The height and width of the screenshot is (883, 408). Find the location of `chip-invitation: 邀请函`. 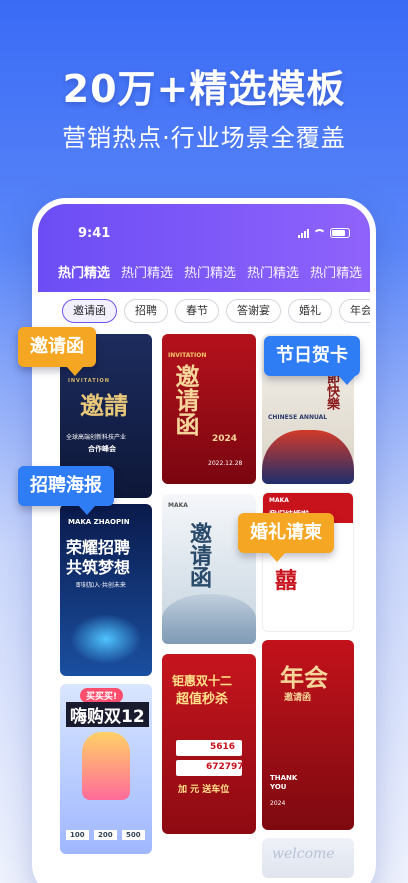

chip-invitation: 邀请函 is located at coordinates (89, 311).